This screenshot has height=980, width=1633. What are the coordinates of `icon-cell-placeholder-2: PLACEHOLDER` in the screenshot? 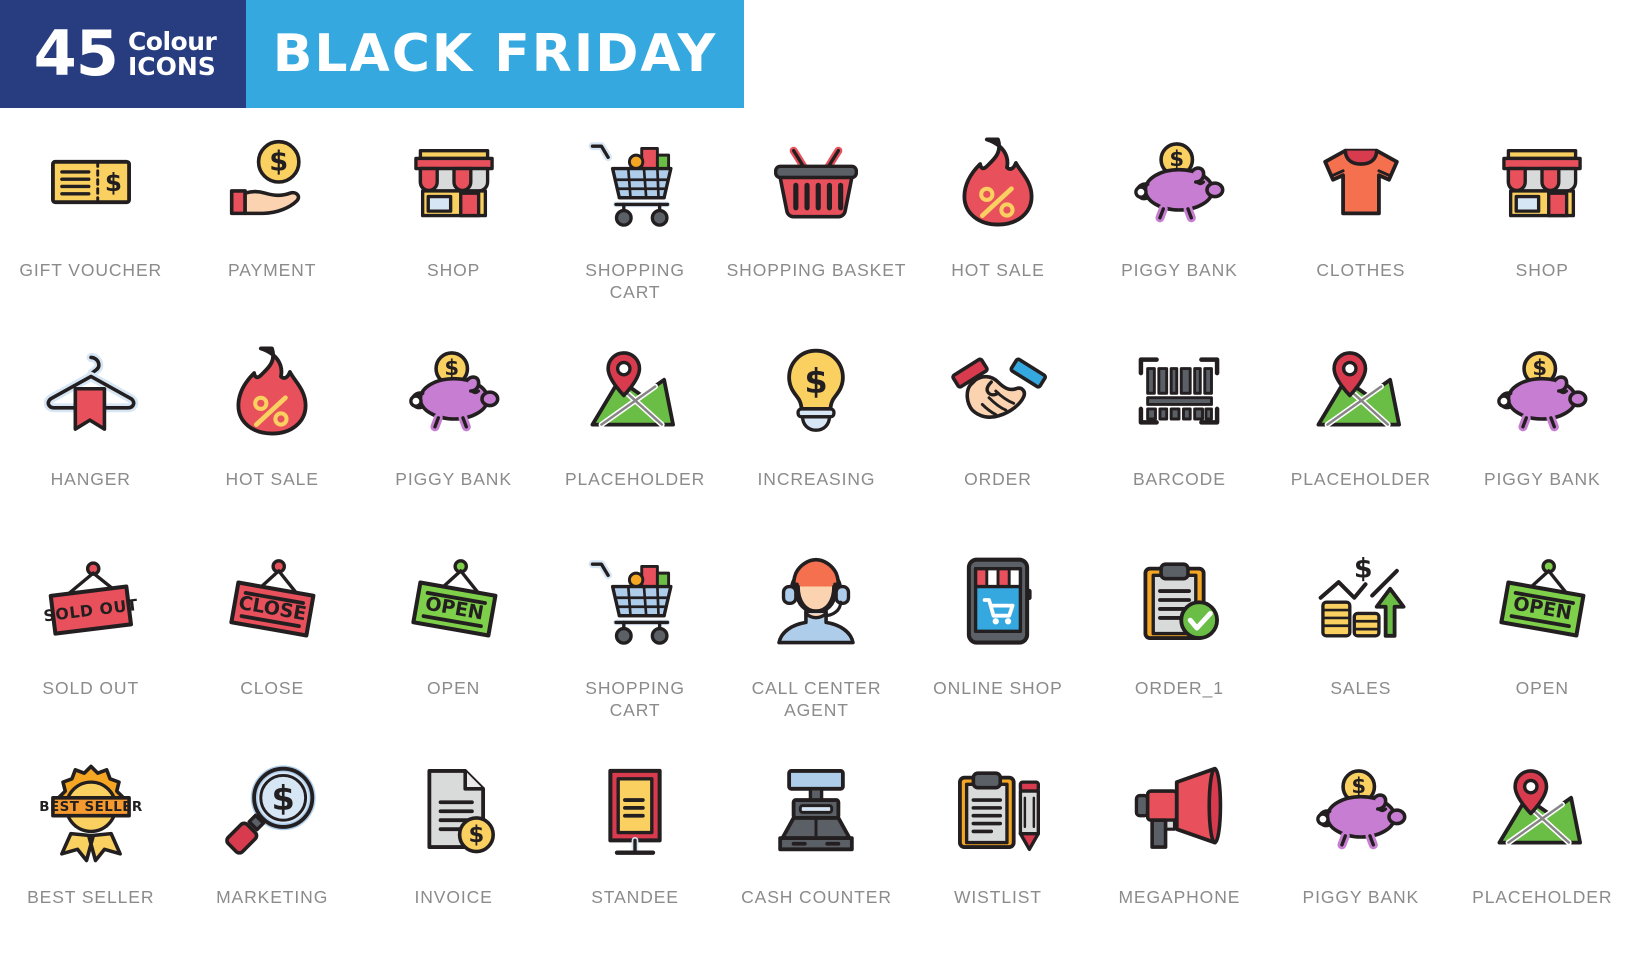 It's located at (1360, 425).